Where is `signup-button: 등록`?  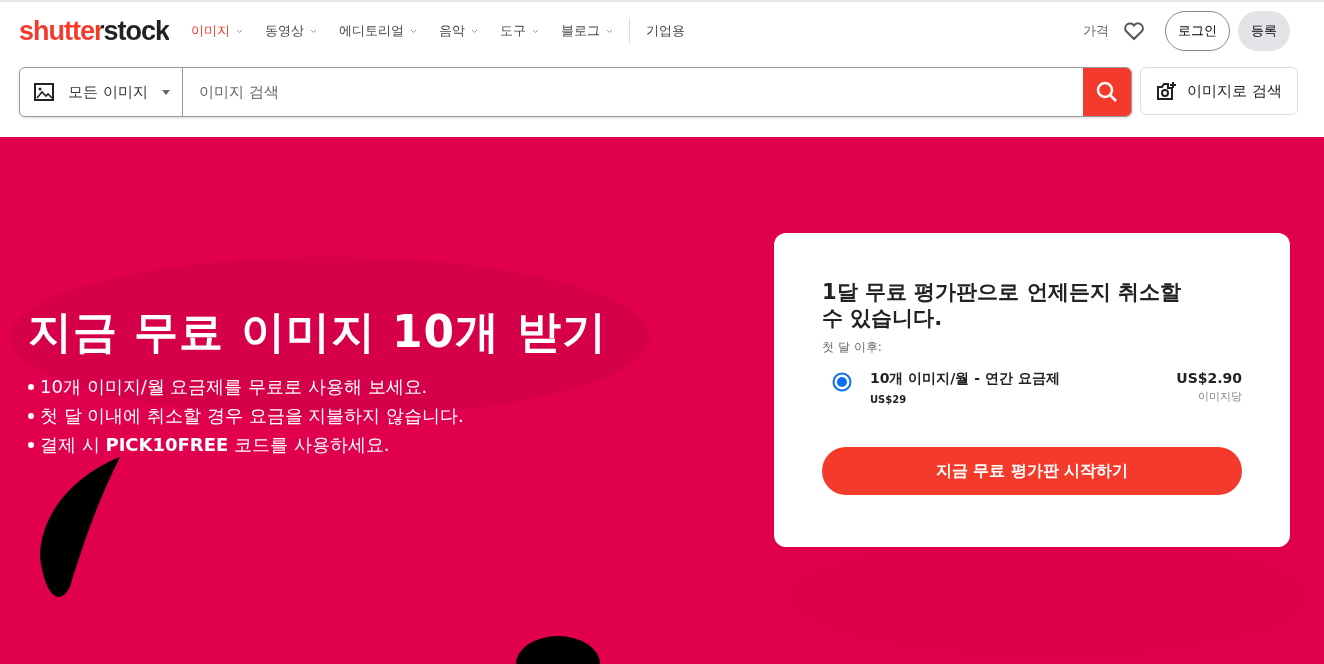 signup-button: 등록 is located at coordinates (1264, 31).